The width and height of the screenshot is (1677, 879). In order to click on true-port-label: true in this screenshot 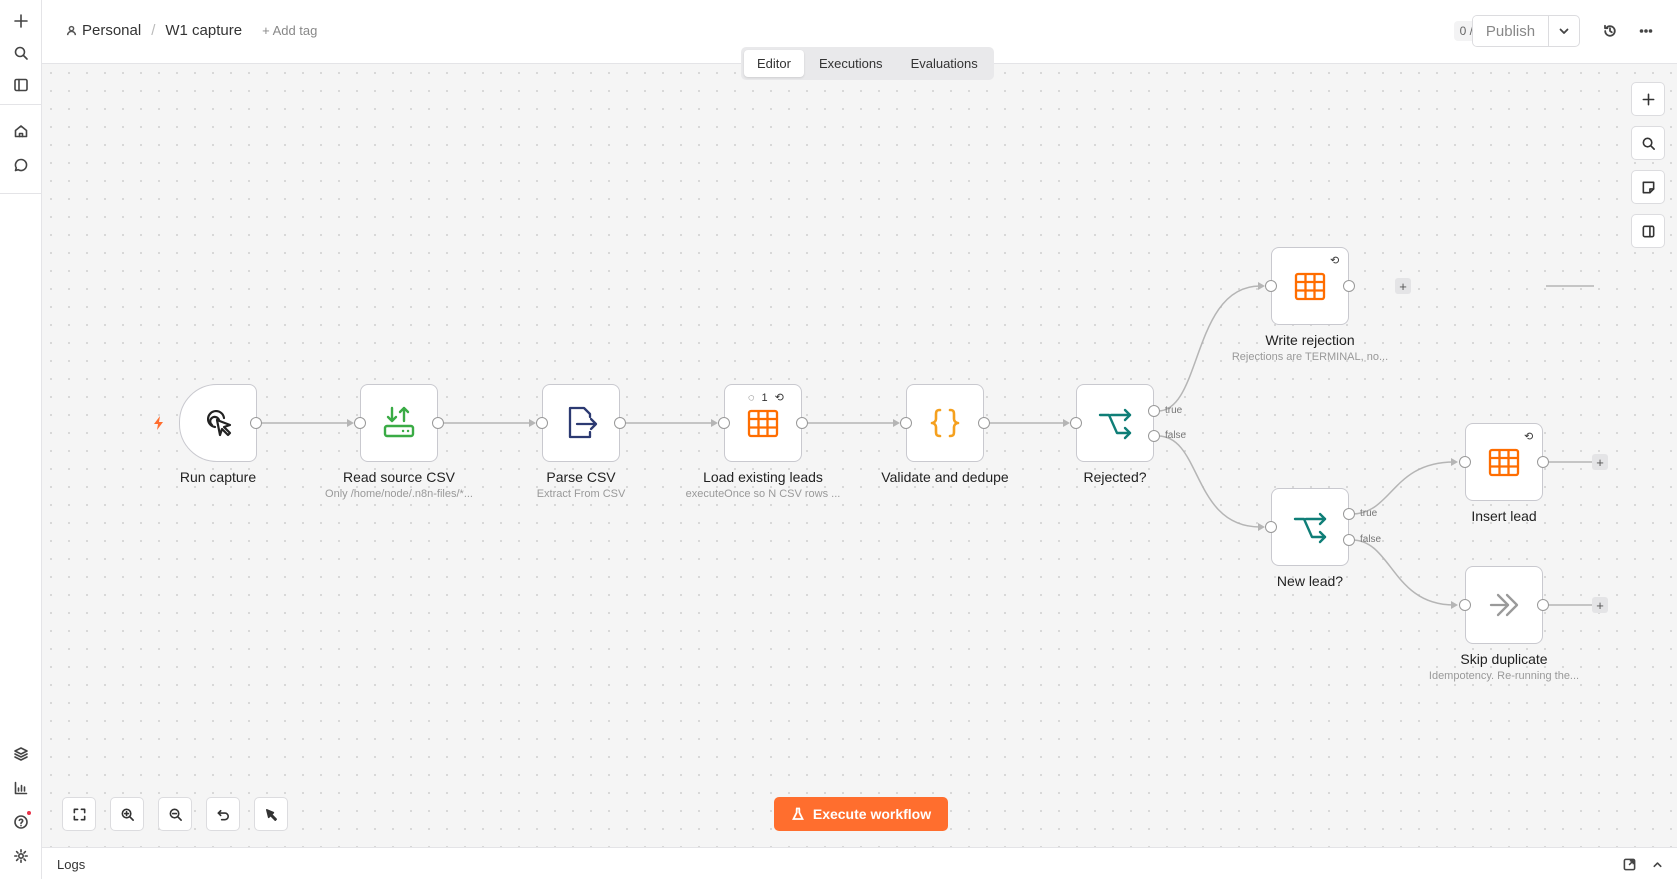, I will do `click(1369, 513)`.